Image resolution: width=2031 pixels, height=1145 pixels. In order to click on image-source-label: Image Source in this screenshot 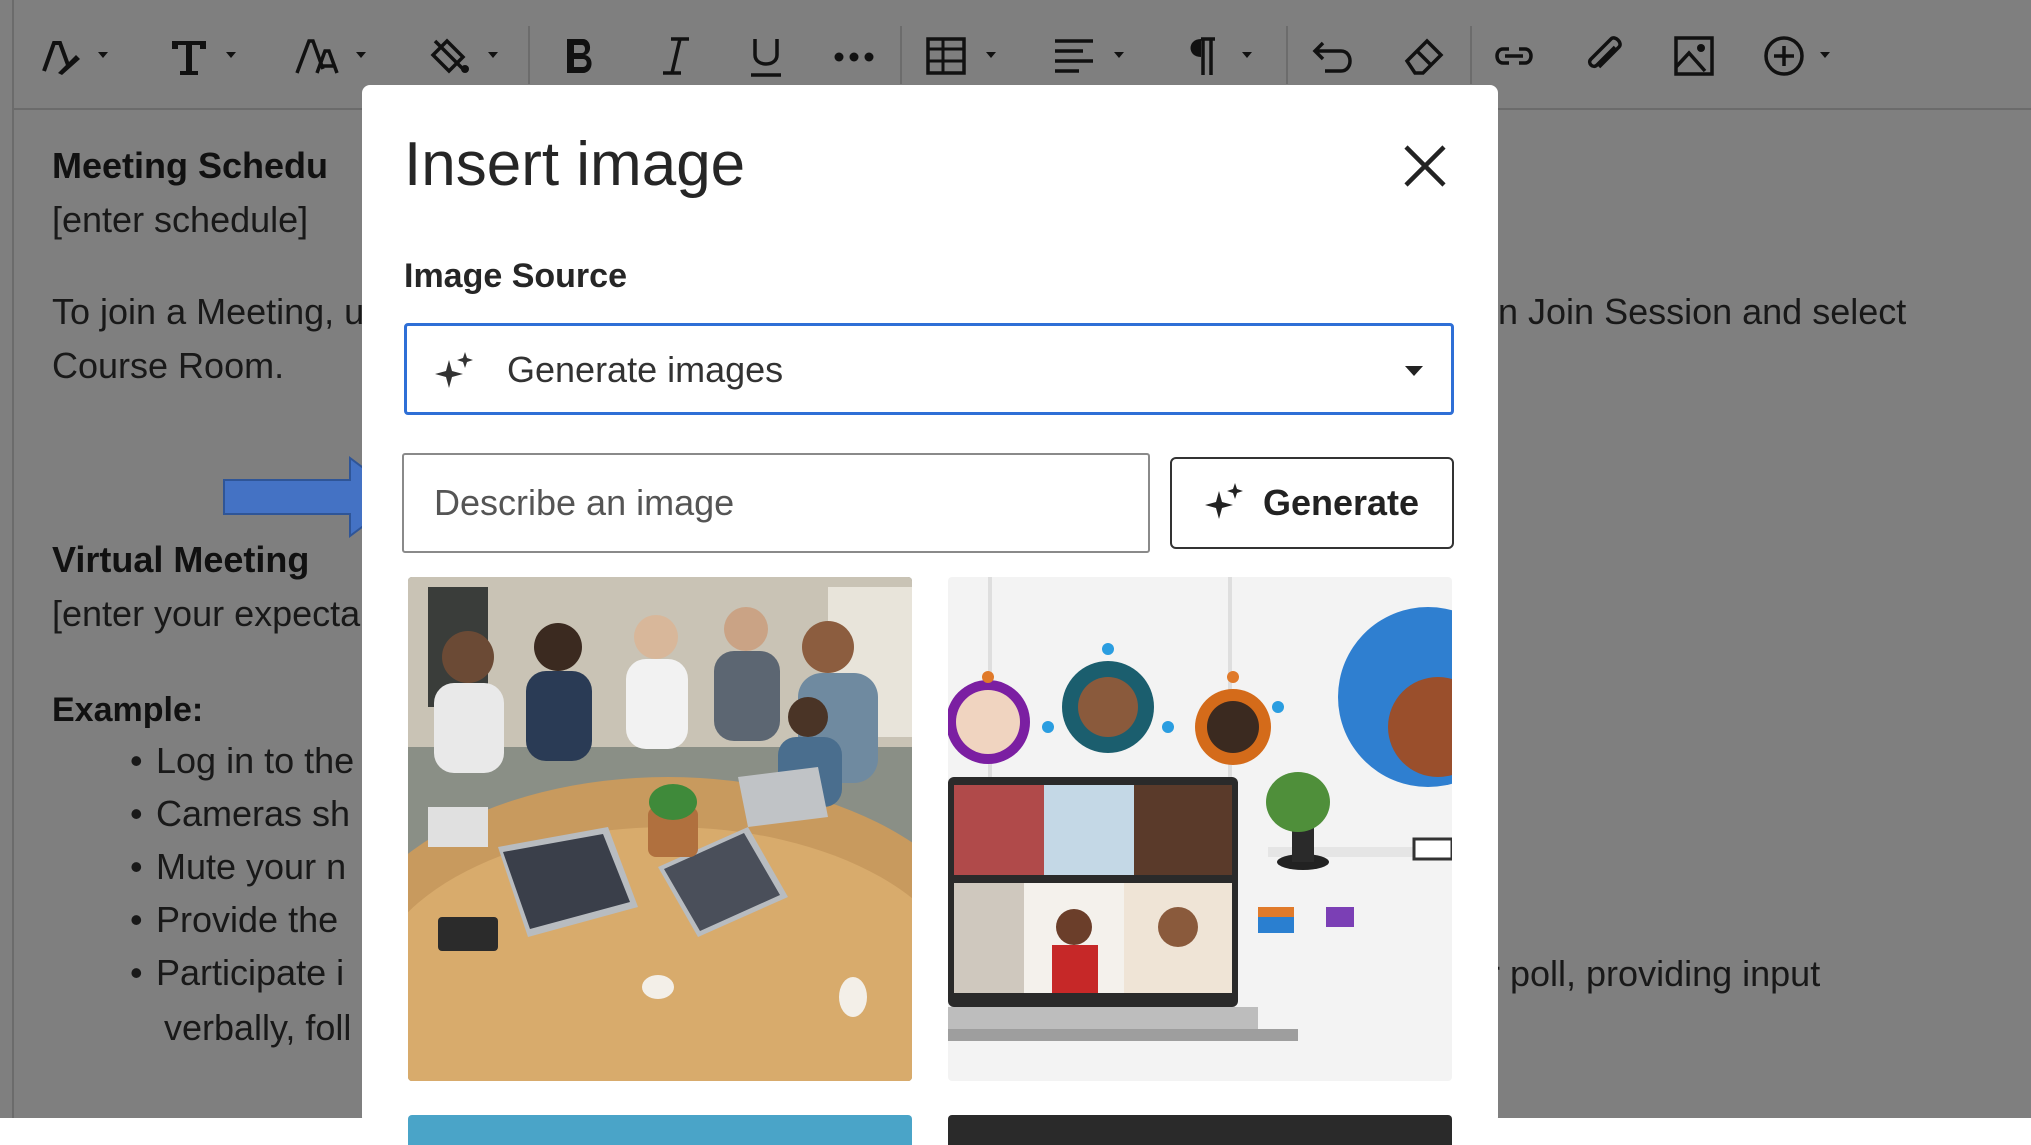, I will do `click(515, 276)`.